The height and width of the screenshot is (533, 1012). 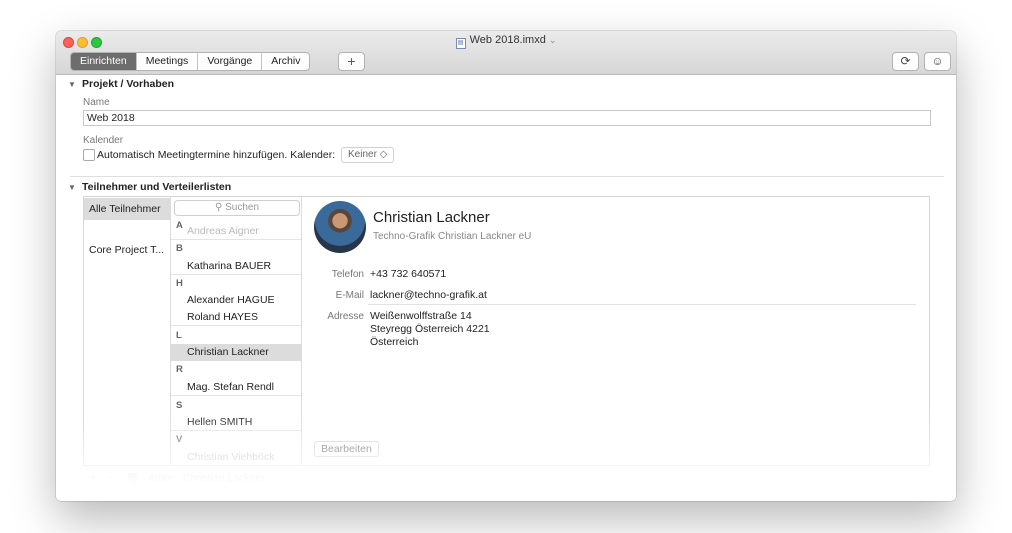 I want to click on document-icon: ▤, so click(x=460, y=43).